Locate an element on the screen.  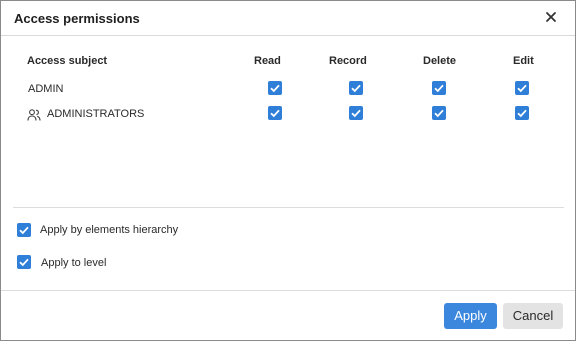
group-icon is located at coordinates (34, 115).